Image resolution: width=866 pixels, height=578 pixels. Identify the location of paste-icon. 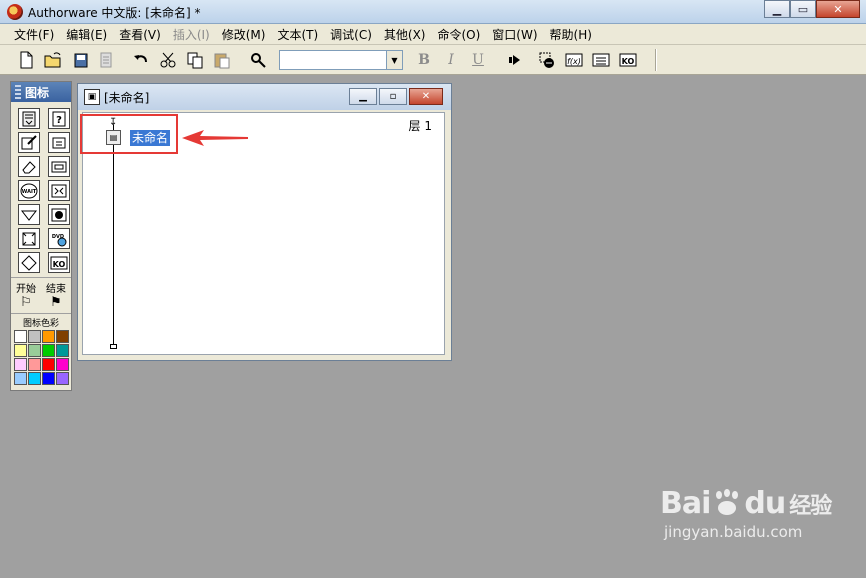
(222, 61).